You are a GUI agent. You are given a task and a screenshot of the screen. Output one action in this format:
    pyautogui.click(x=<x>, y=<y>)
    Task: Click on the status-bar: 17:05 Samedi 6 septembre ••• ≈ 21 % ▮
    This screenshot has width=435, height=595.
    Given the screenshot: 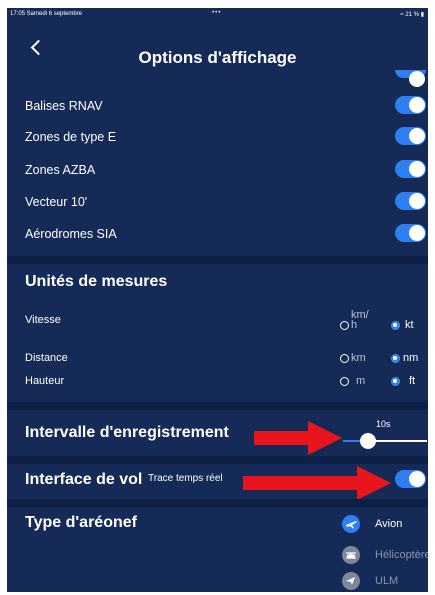 What is the action you would take?
    pyautogui.click(x=217, y=14)
    